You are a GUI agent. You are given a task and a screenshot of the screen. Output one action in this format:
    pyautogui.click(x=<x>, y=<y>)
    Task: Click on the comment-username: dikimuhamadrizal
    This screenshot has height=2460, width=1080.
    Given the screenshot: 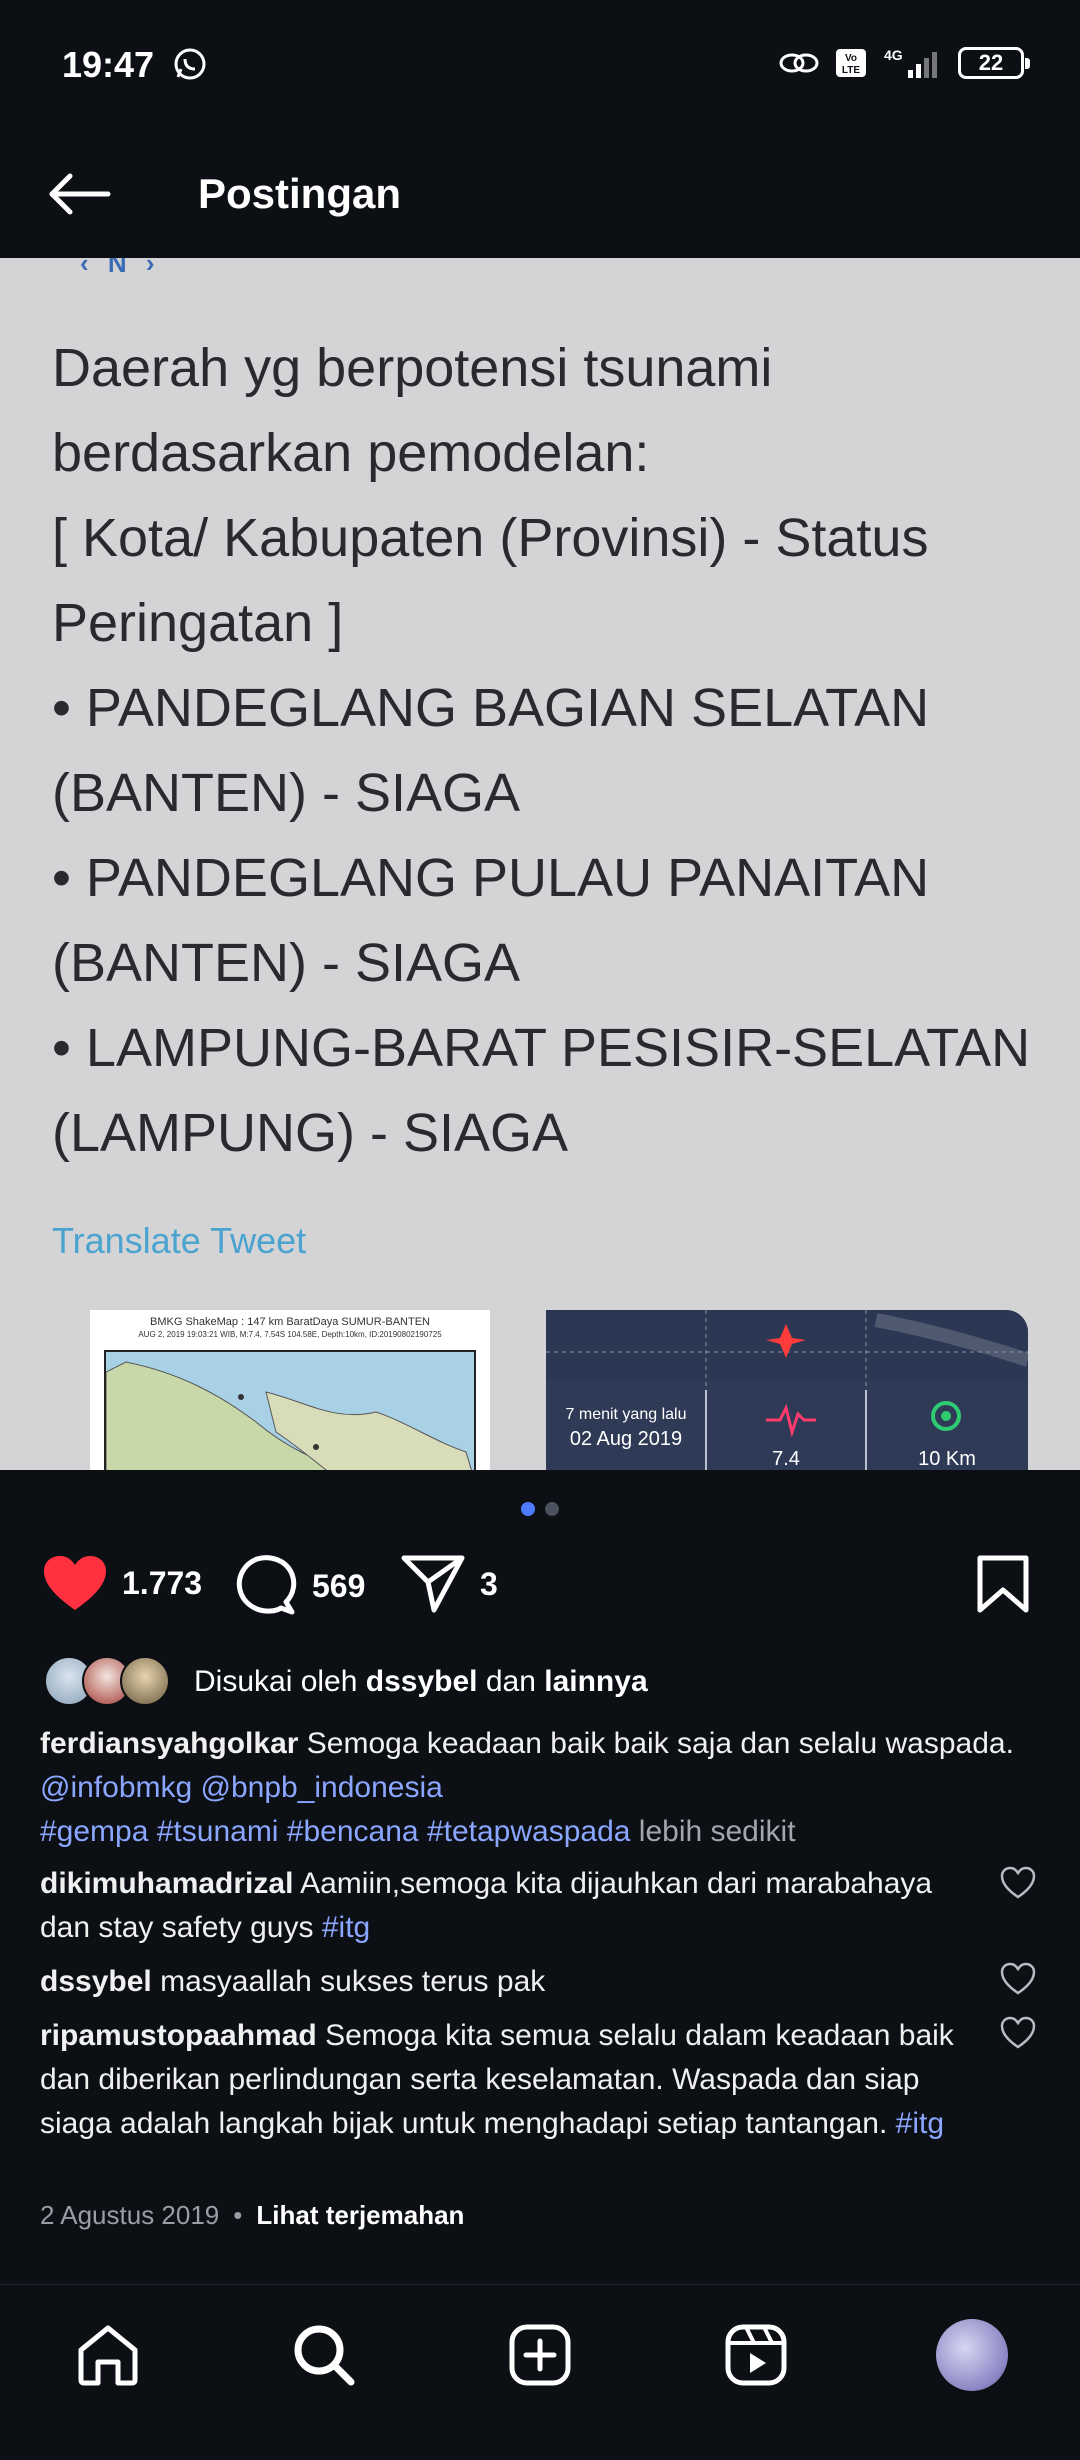 What is the action you would take?
    pyautogui.click(x=166, y=1883)
    